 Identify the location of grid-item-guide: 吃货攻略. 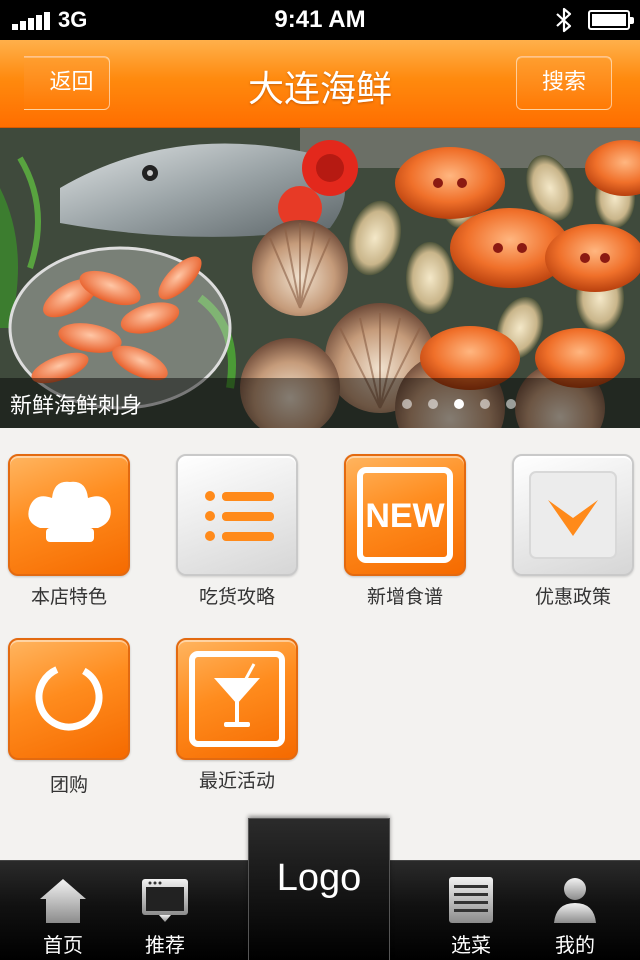
(243, 534).